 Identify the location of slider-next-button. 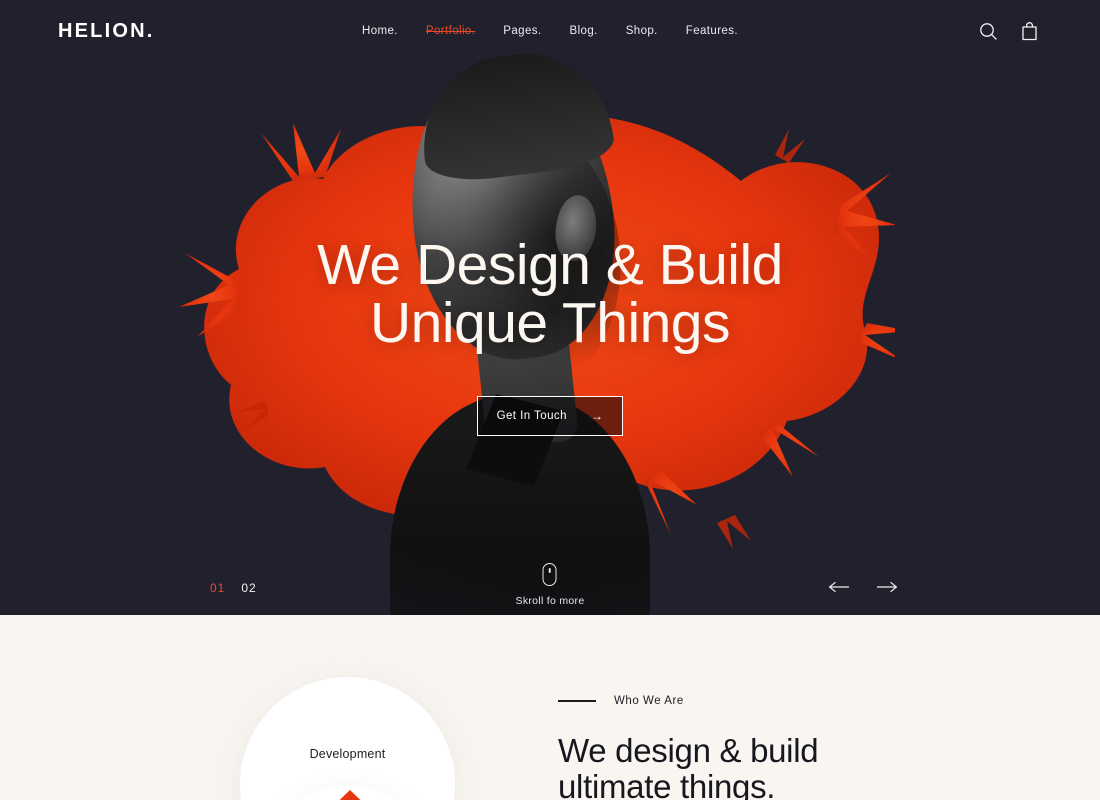
(887, 587).